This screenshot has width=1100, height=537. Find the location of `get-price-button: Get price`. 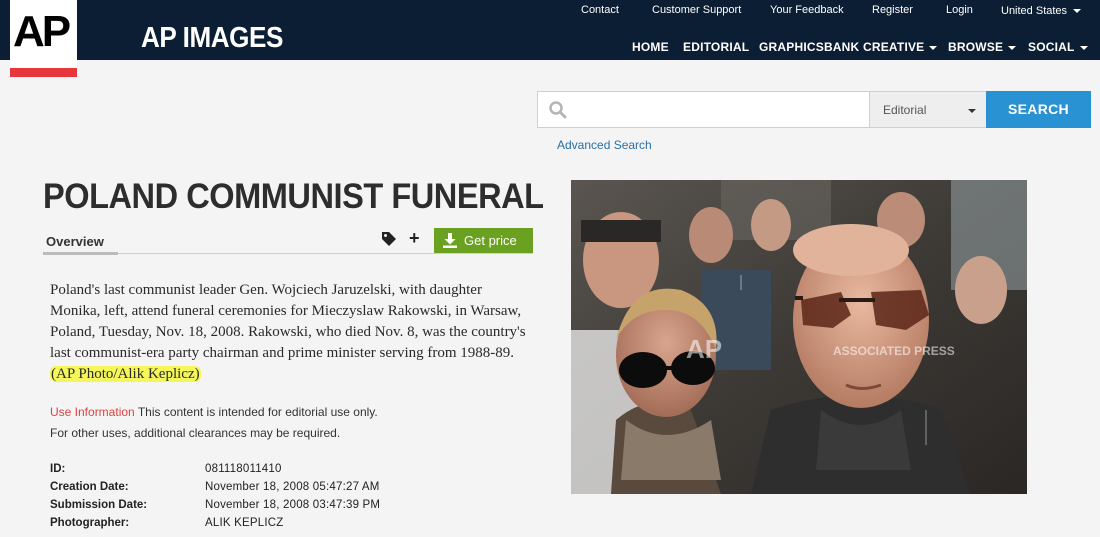

get-price-button: Get price is located at coordinates (483, 240).